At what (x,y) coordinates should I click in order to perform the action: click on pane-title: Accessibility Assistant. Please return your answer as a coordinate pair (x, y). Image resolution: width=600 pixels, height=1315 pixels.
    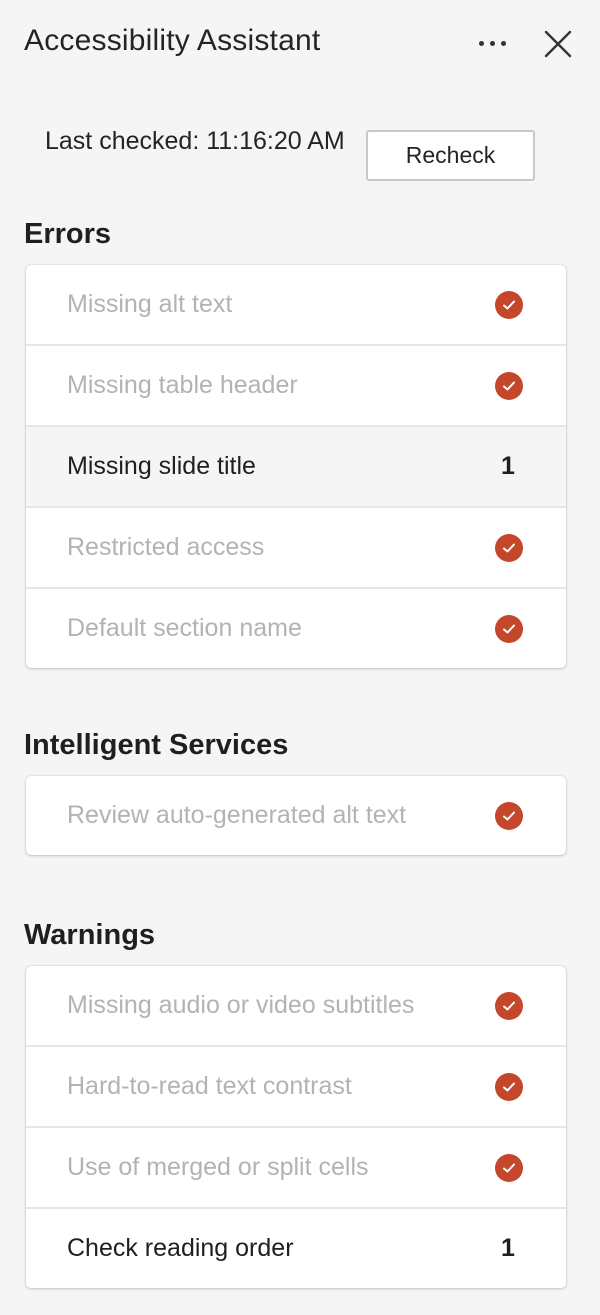
    Looking at the image, I should click on (172, 40).